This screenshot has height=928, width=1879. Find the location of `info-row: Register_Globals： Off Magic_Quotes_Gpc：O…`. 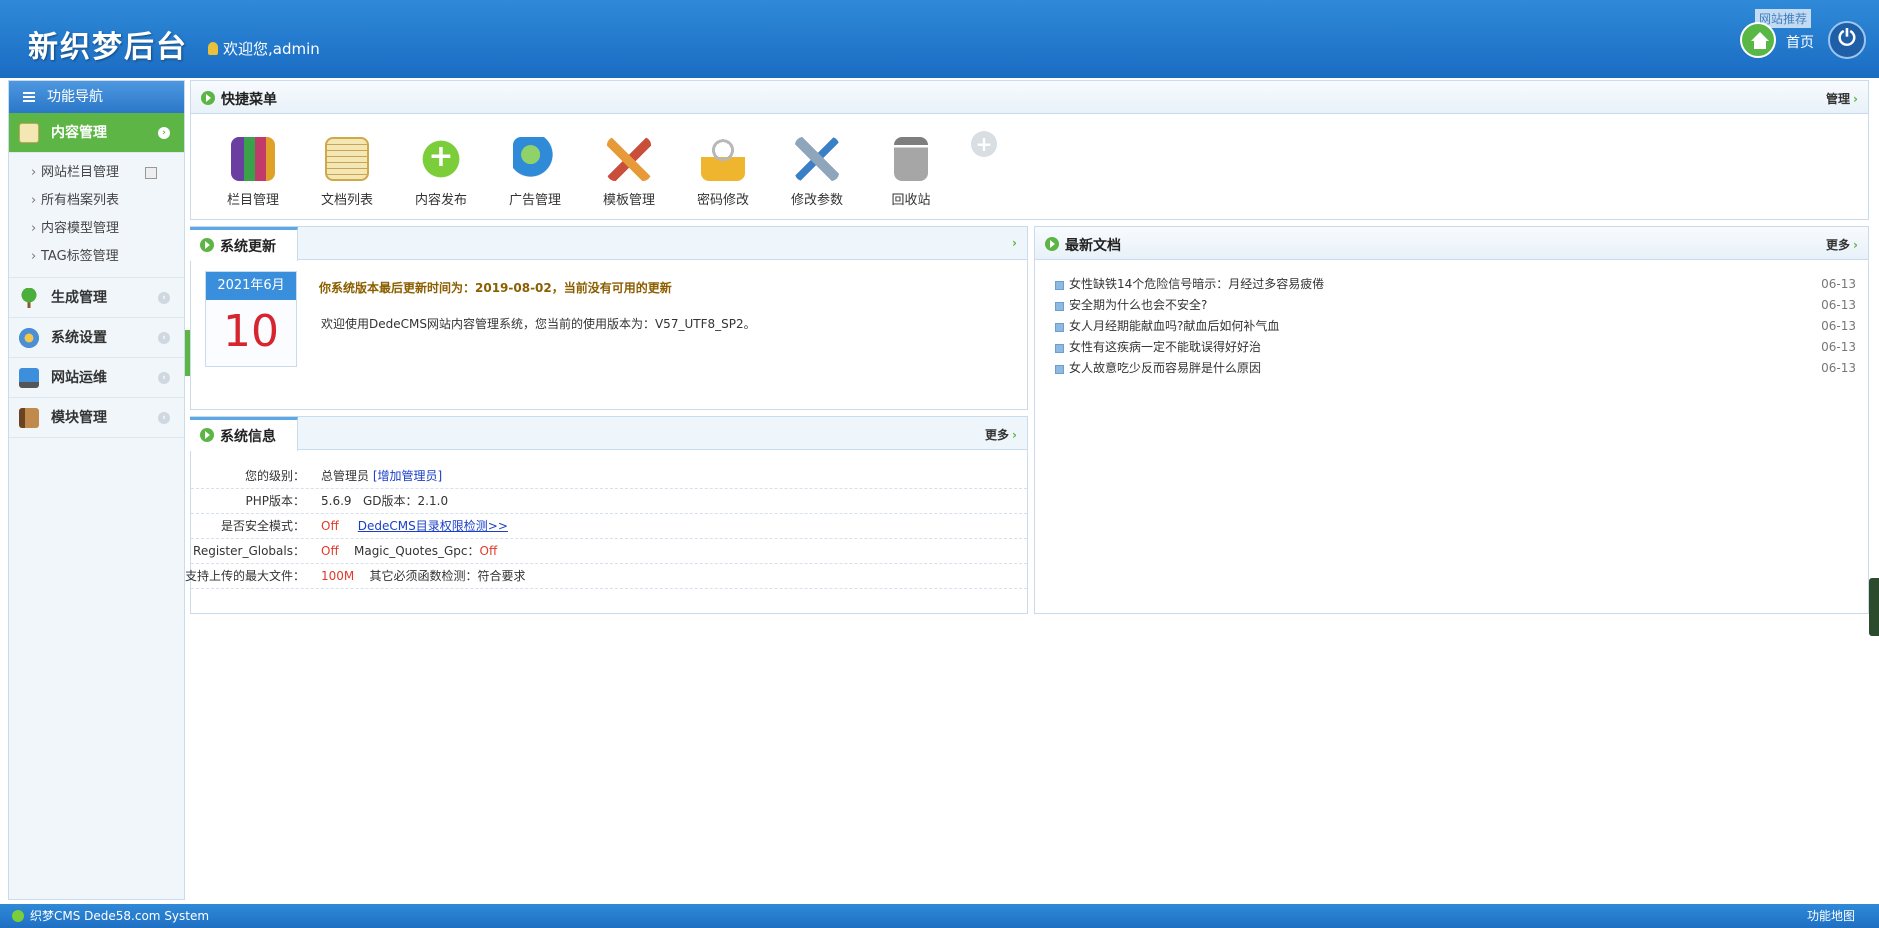

info-row: Register_Globals： Off Magic_Quotes_Gpc：O… is located at coordinates (609, 551).